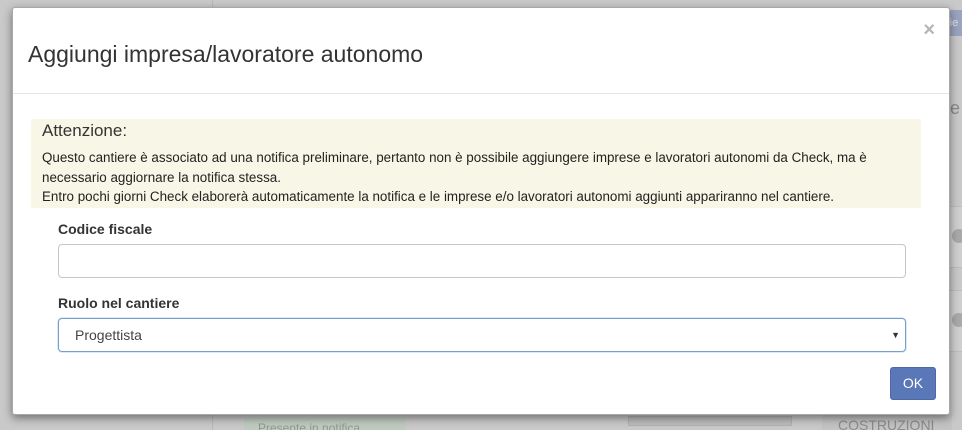 Image resolution: width=962 pixels, height=430 pixels. I want to click on check-icon, so click(957, 236).